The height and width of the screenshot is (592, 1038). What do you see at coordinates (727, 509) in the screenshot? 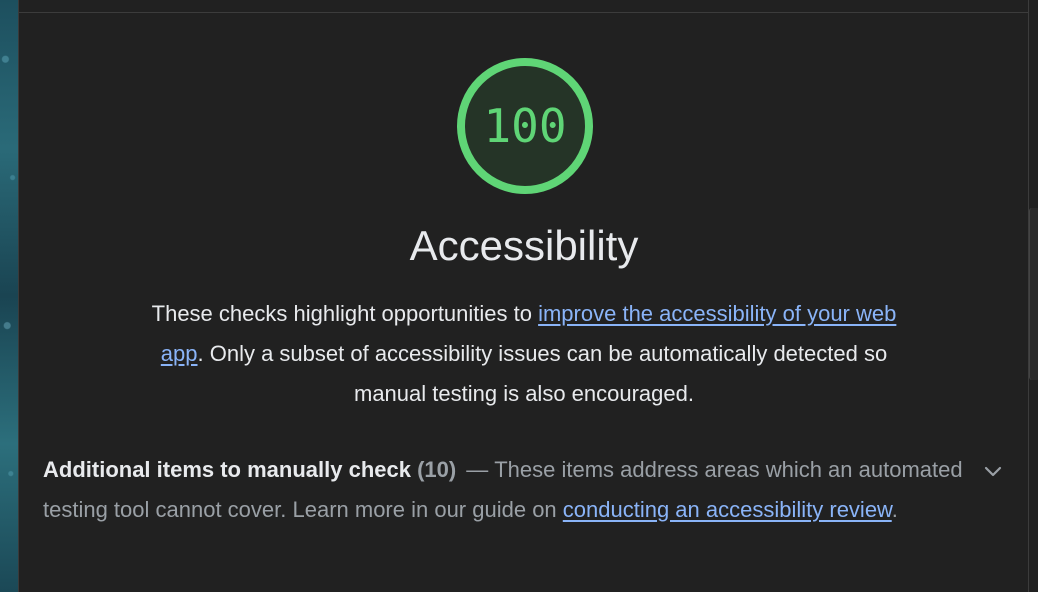
I see `accessibility-review-link: conducting an accessibility review` at bounding box center [727, 509].